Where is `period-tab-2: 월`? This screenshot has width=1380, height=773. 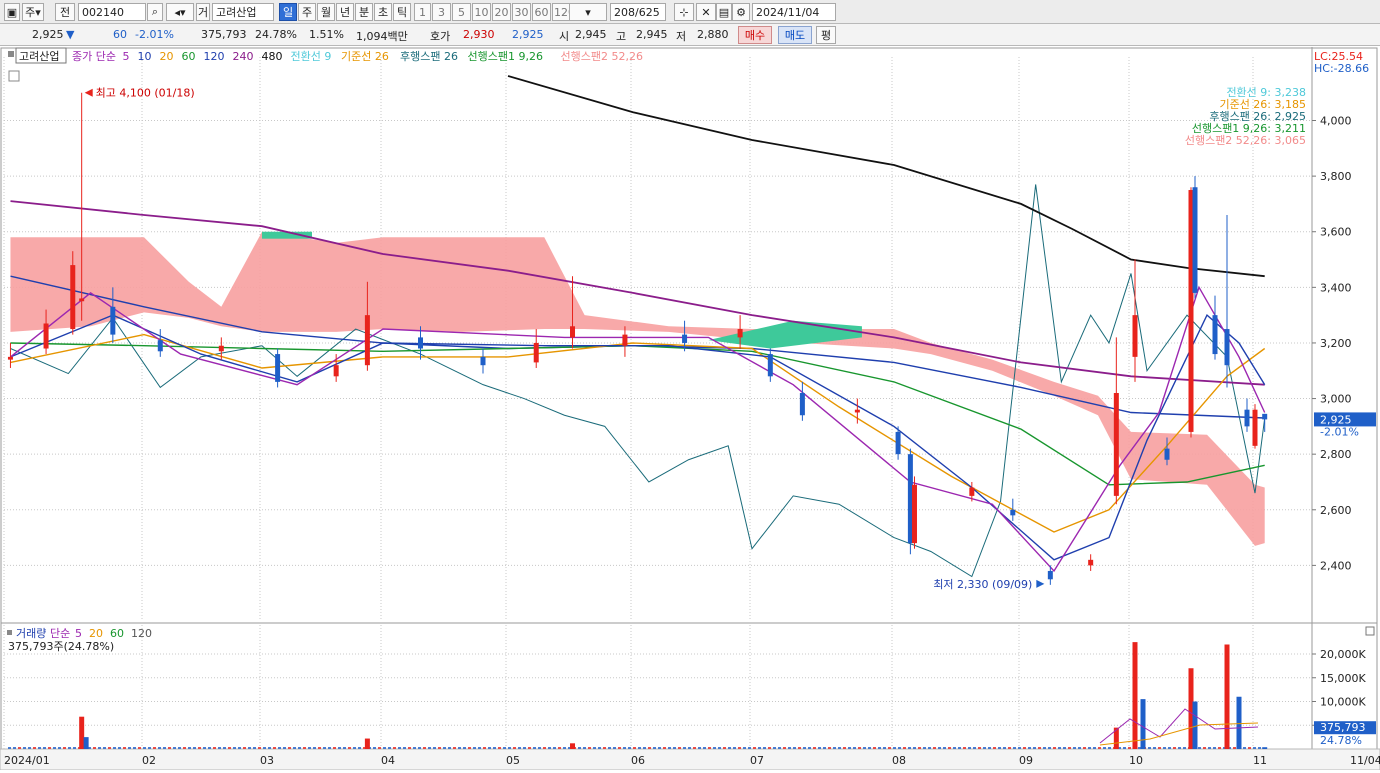
period-tab-2: 월 is located at coordinates (326, 12).